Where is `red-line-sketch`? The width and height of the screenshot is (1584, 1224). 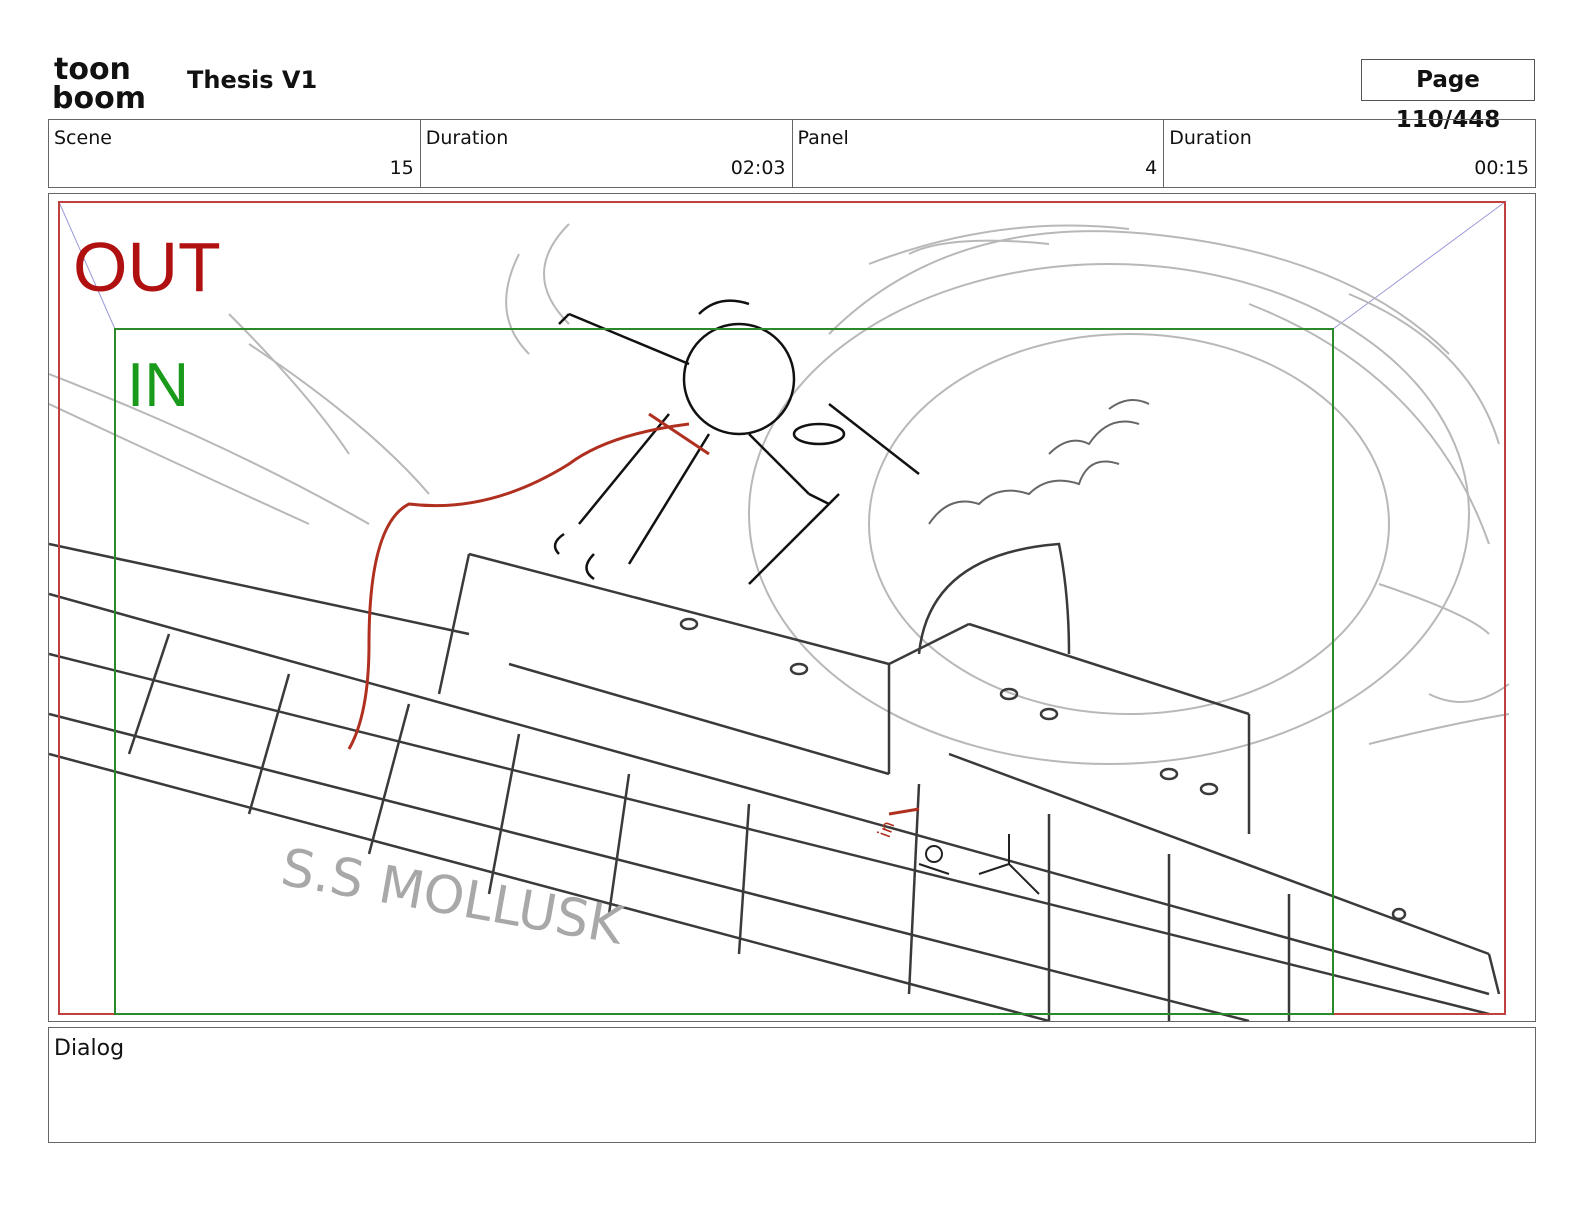 red-line-sketch is located at coordinates (633, 614).